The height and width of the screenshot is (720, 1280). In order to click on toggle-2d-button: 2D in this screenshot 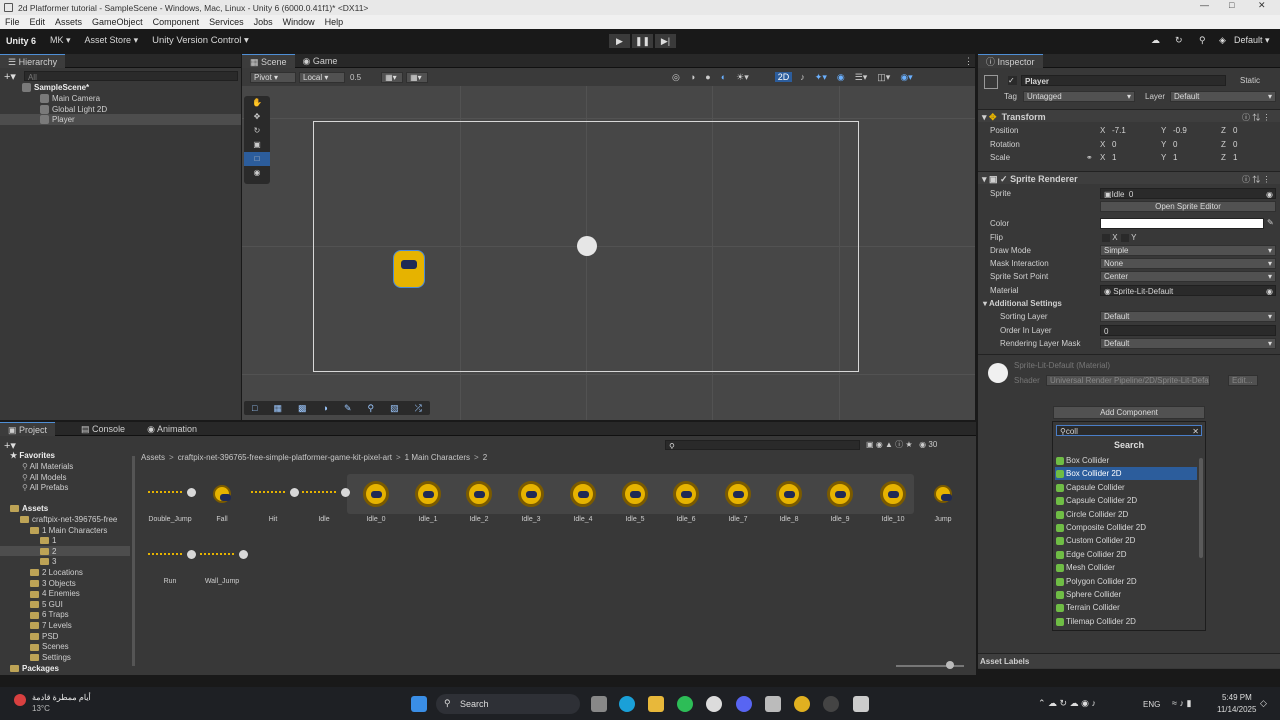, I will do `click(783, 77)`.